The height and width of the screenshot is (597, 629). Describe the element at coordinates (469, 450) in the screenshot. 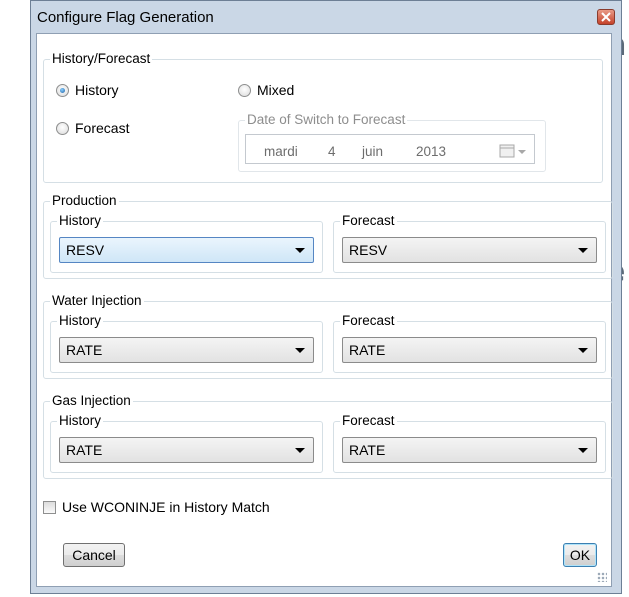

I see `gas-forecast-select: RATE` at that location.